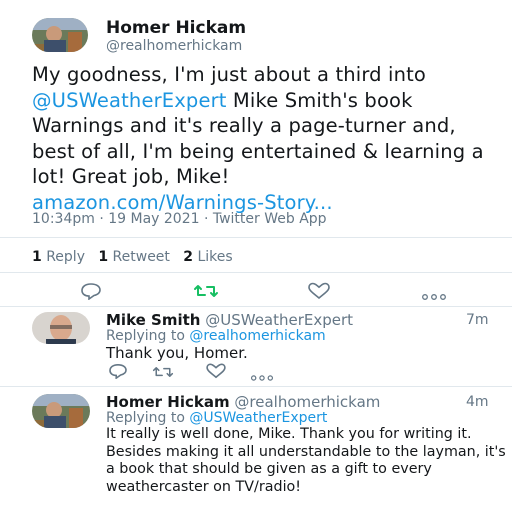 The image size is (512, 512). What do you see at coordinates (145, 336) in the screenshot?
I see `reply-1-replying-label: Replying to` at bounding box center [145, 336].